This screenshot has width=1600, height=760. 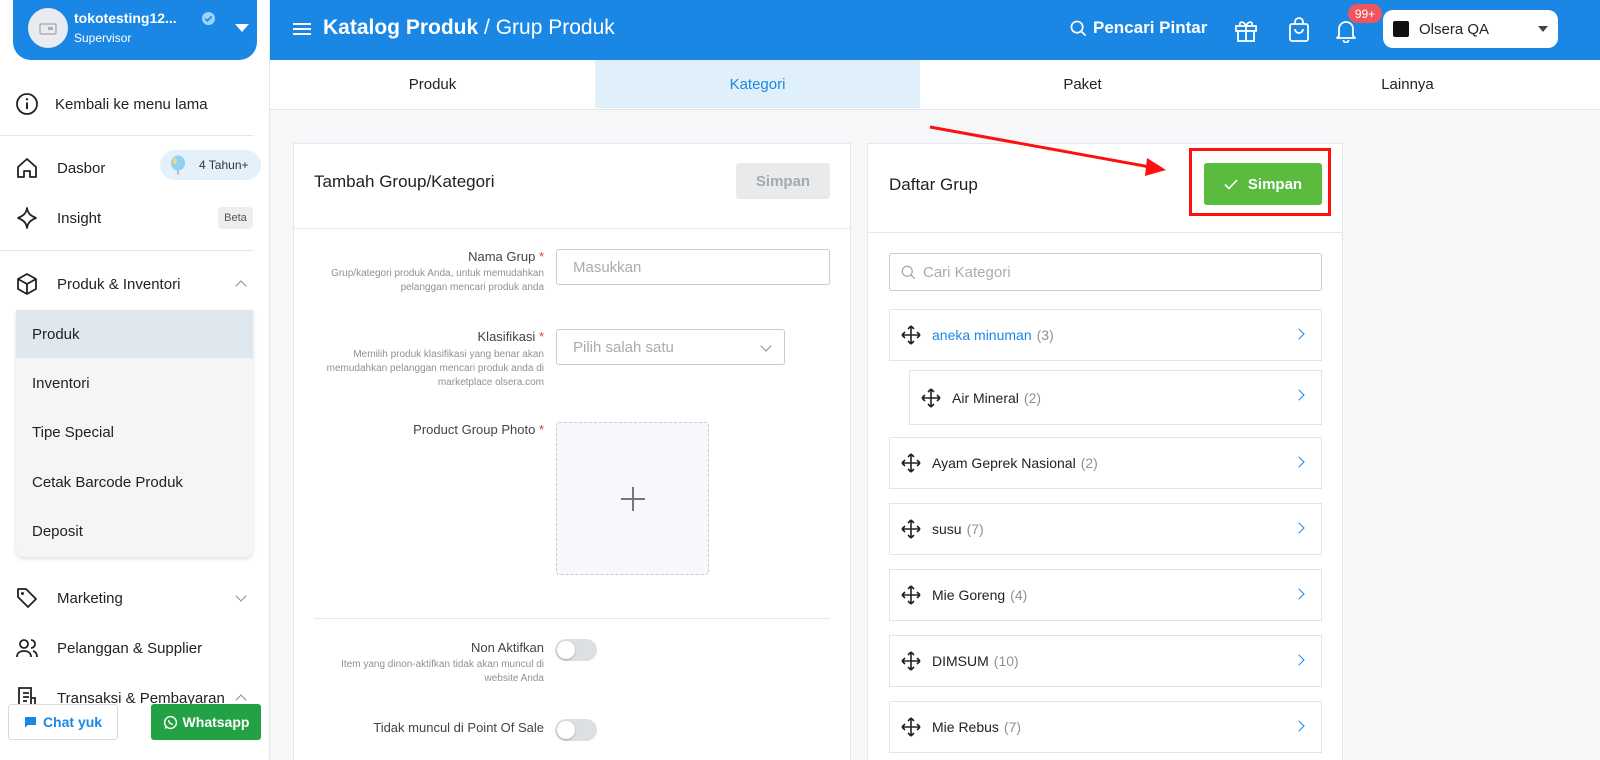 I want to click on page-title: Katalog Produk / Grup Produk, so click(x=469, y=28).